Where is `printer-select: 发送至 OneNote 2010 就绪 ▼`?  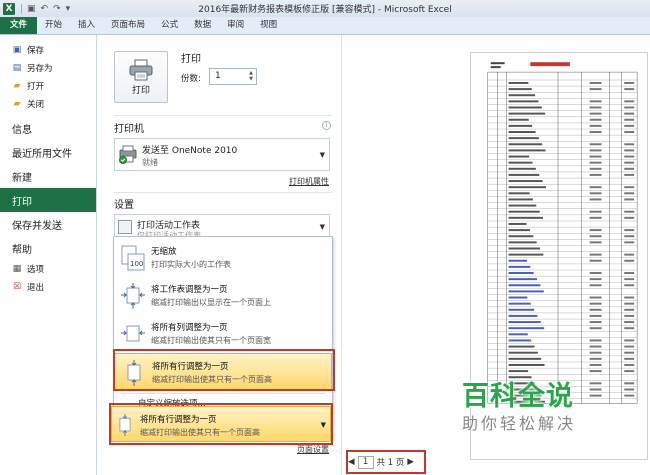 printer-select: 发送至 OneNote 2010 就绪 ▼ is located at coordinates (222, 154).